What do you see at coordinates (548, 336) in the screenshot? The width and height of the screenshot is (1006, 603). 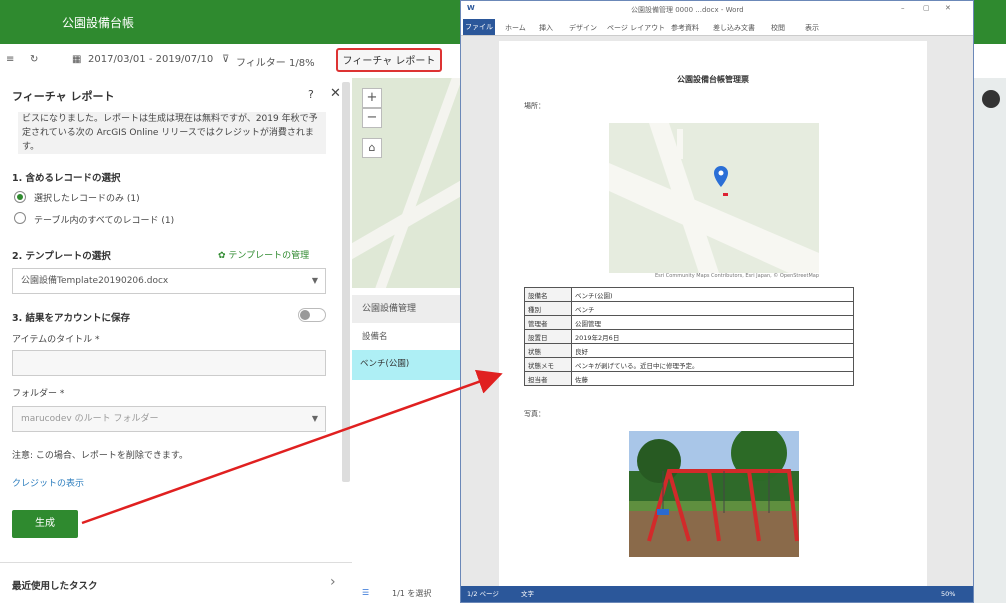 I see `table-key: 設置日` at bounding box center [548, 336].